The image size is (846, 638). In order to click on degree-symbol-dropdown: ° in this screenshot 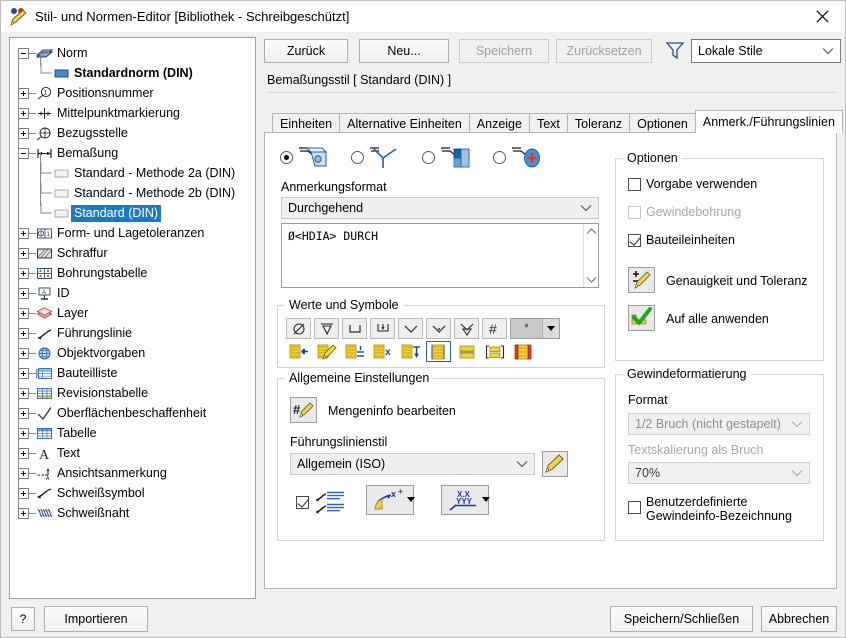, I will do `click(535, 328)`.